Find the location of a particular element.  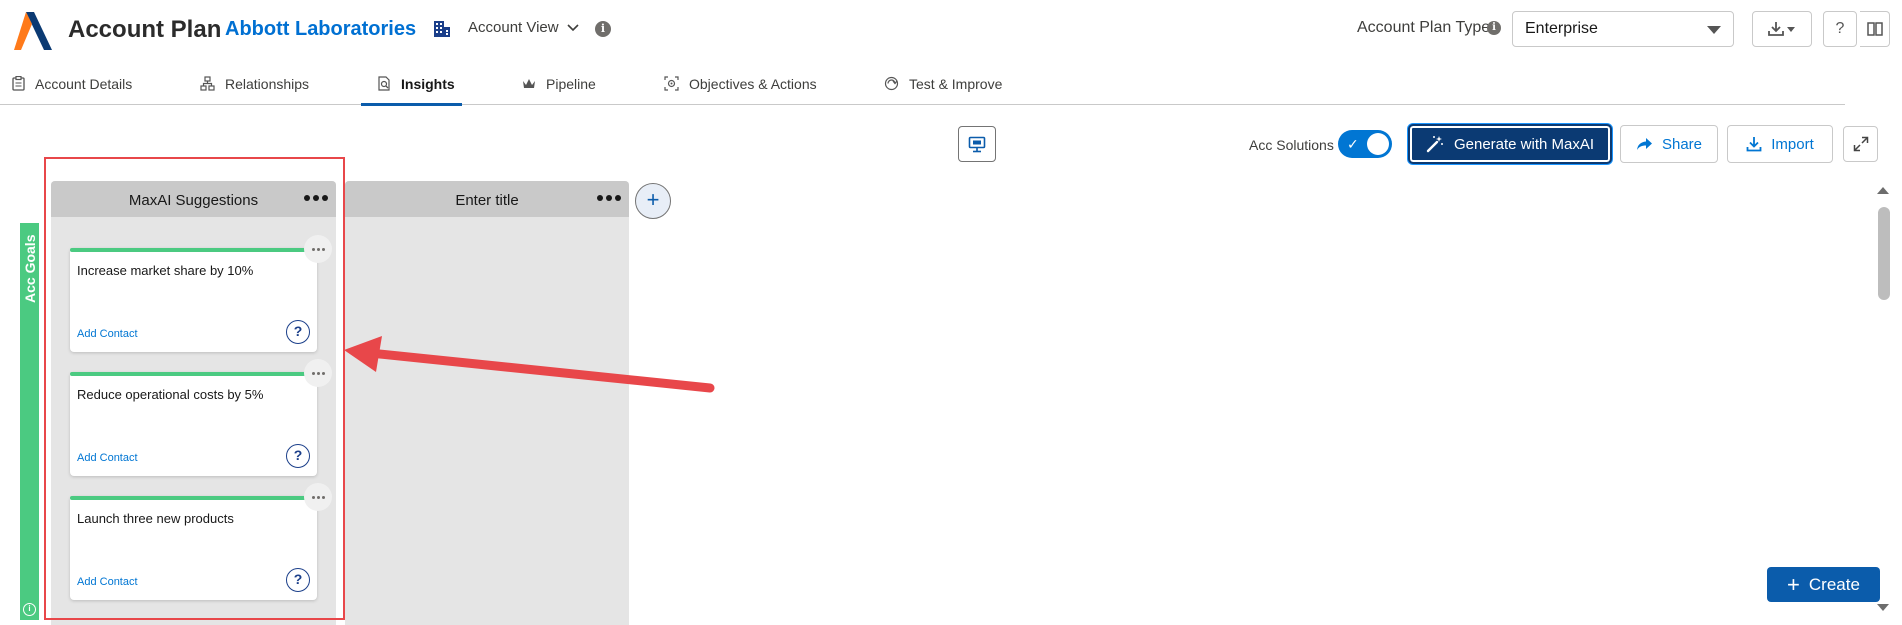

share-label: Share is located at coordinates (1682, 144).